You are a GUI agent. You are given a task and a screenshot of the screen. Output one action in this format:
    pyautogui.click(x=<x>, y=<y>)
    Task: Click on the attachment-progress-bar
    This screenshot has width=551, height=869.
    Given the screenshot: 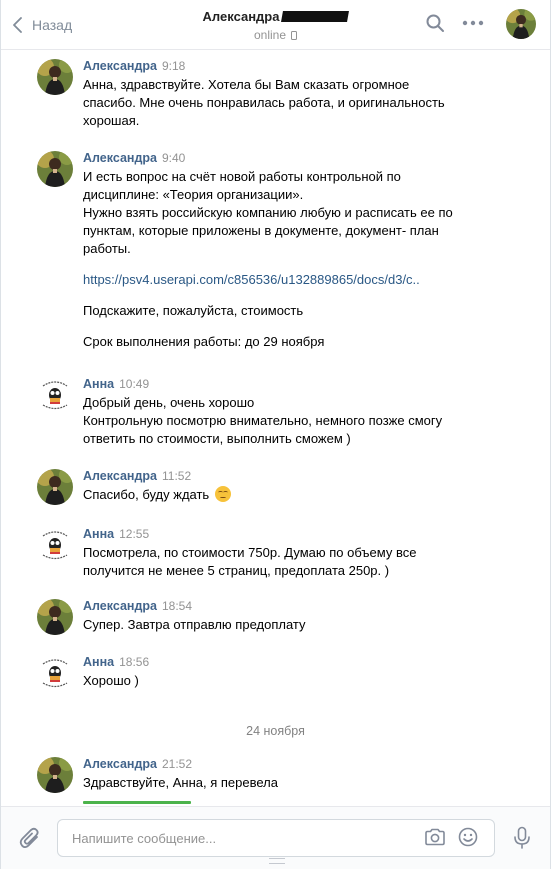 What is the action you would take?
    pyautogui.click(x=137, y=802)
    